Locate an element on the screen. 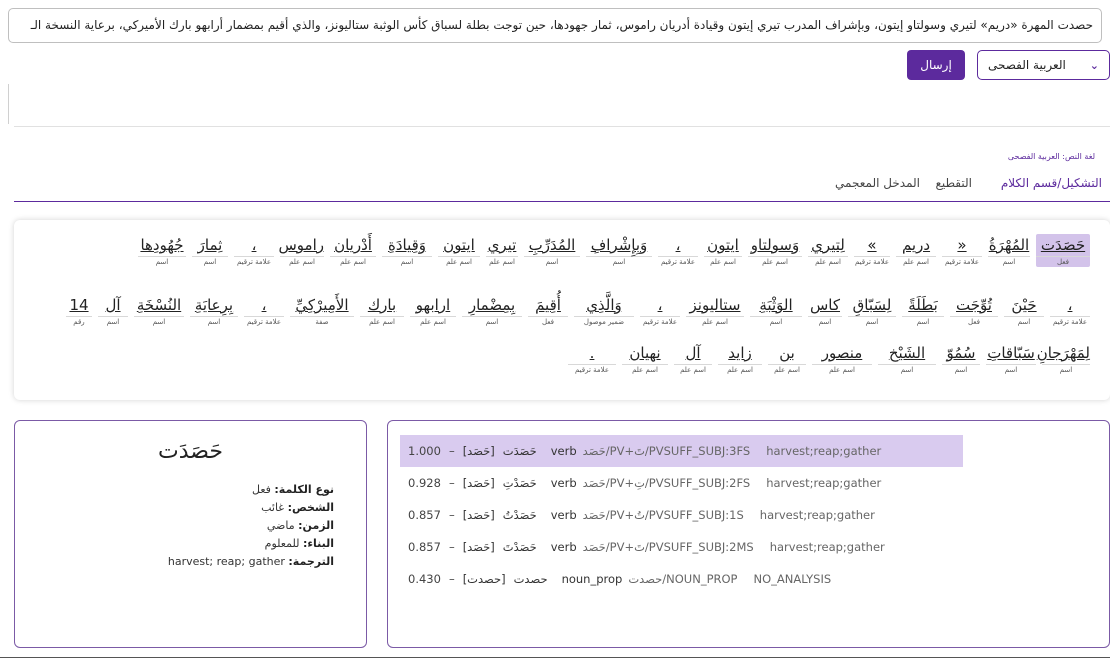 The width and height of the screenshot is (1110, 661). word-token: أُقِيمَ فعل is located at coordinates (548, 310).